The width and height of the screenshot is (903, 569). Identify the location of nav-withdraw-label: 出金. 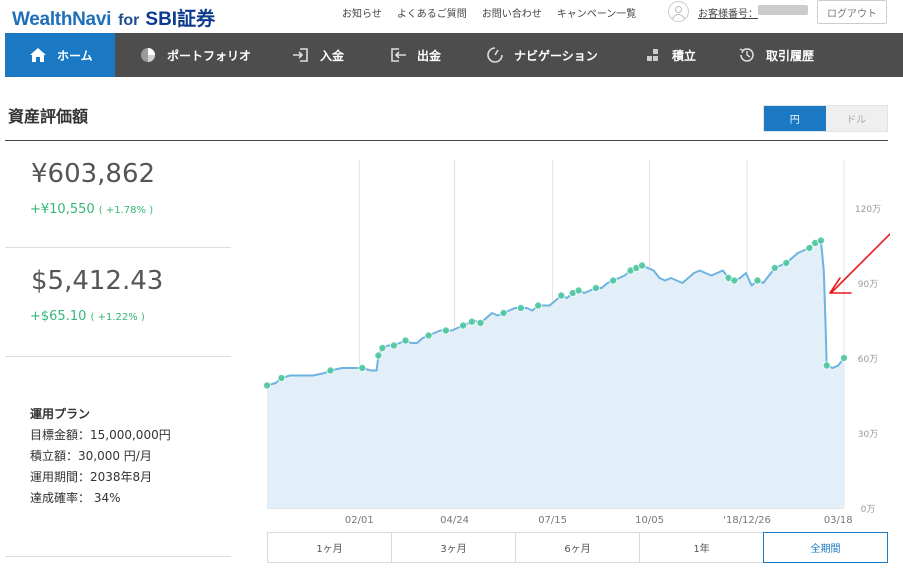
(429, 55).